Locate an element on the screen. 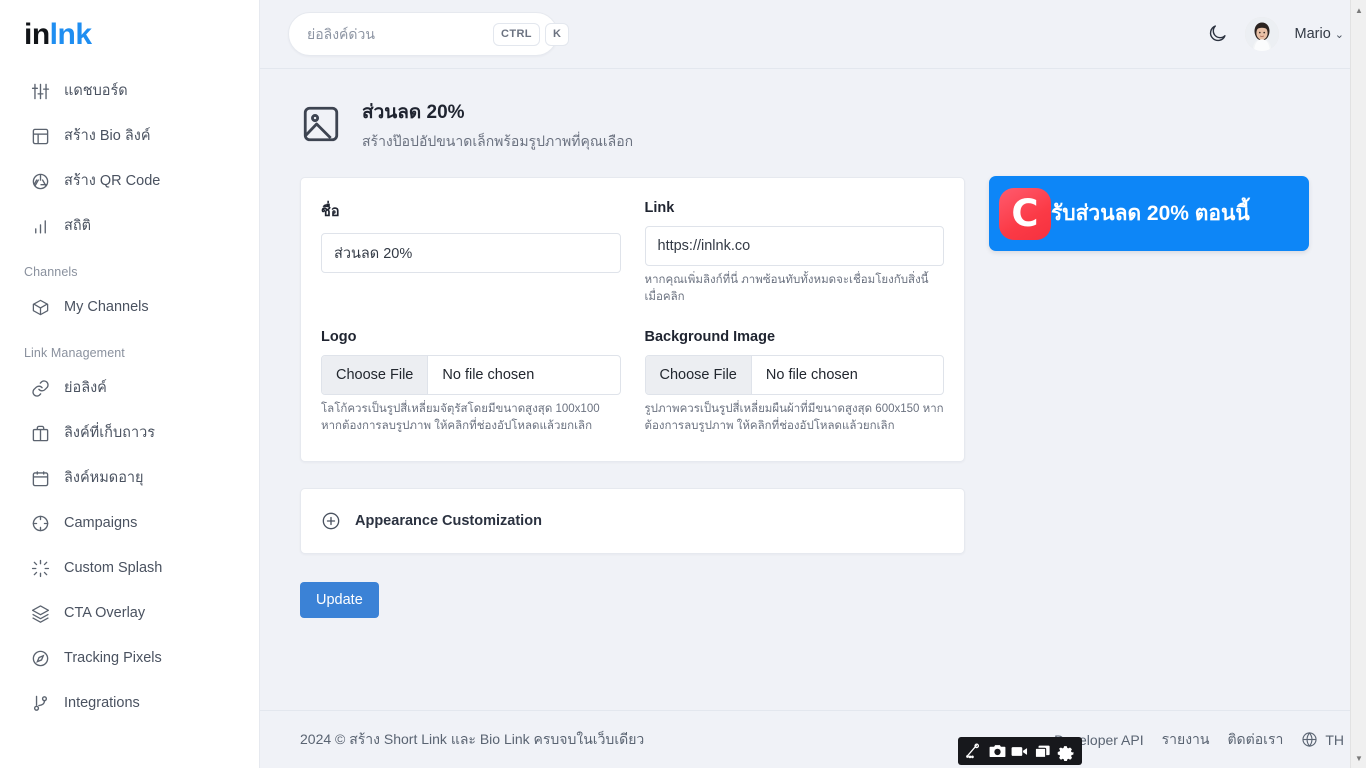 The height and width of the screenshot is (768, 1366). avatar is located at coordinates (1261, 34).